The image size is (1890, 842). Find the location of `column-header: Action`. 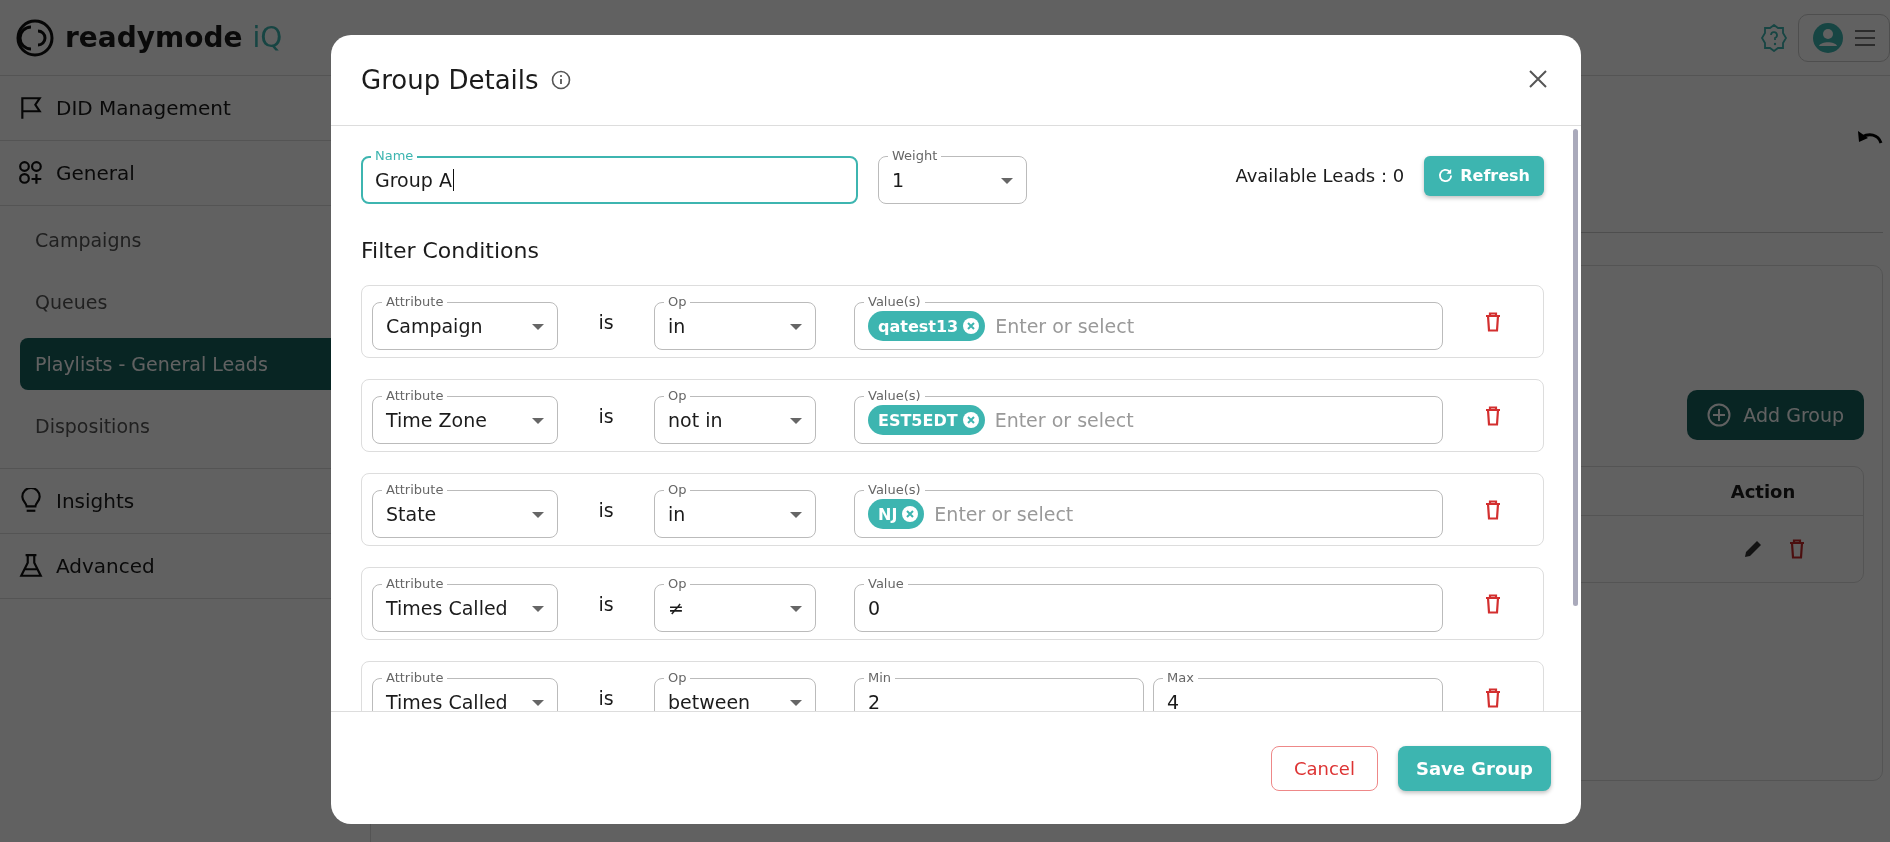

column-header: Action is located at coordinates (1763, 491).